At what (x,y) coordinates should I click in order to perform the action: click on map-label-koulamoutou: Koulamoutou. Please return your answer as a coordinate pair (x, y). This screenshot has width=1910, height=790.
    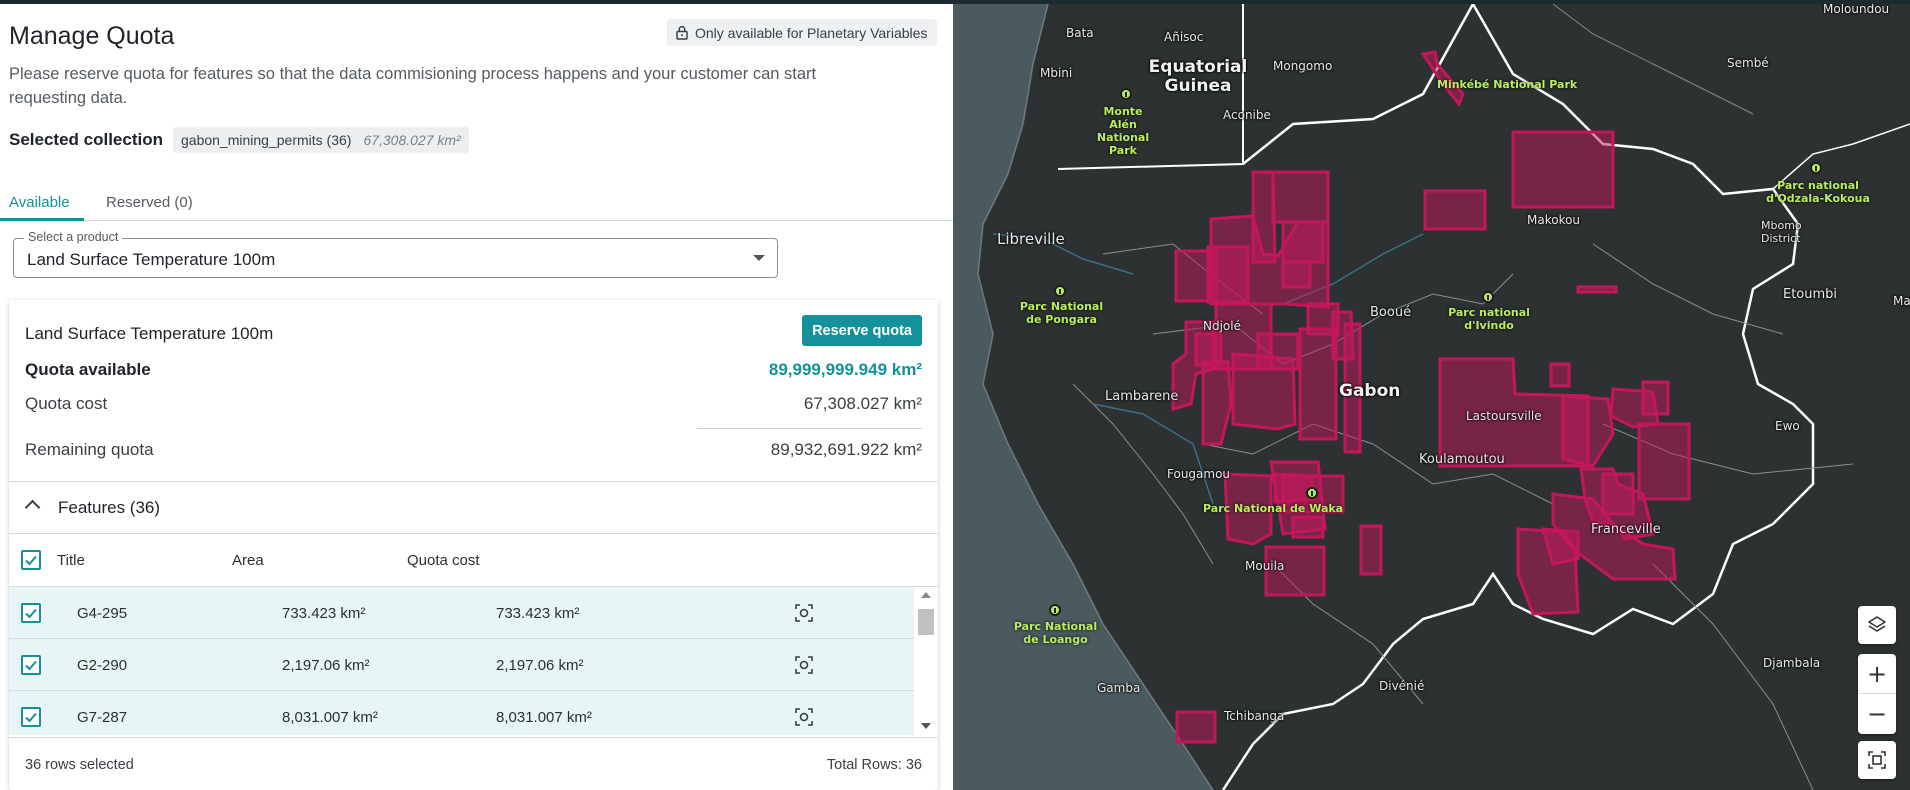
    Looking at the image, I should click on (1462, 459).